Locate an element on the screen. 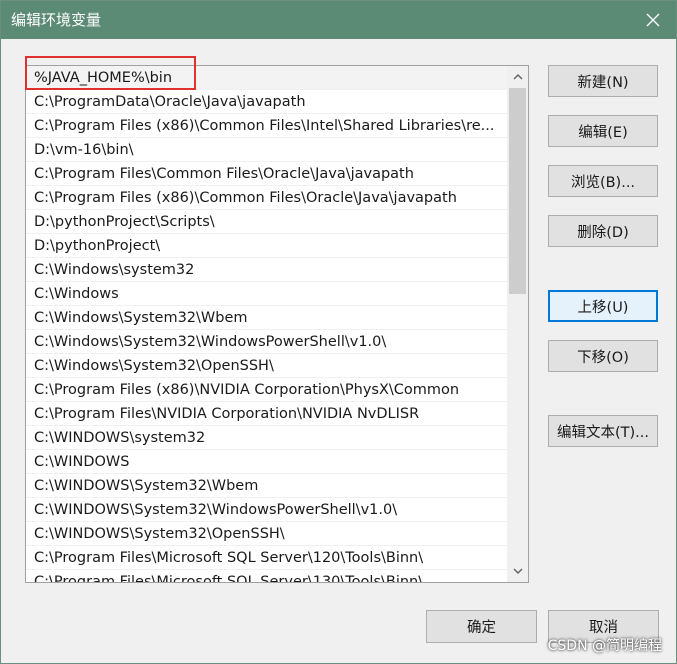 This screenshot has height=664, width=677. close-icon is located at coordinates (653, 20).